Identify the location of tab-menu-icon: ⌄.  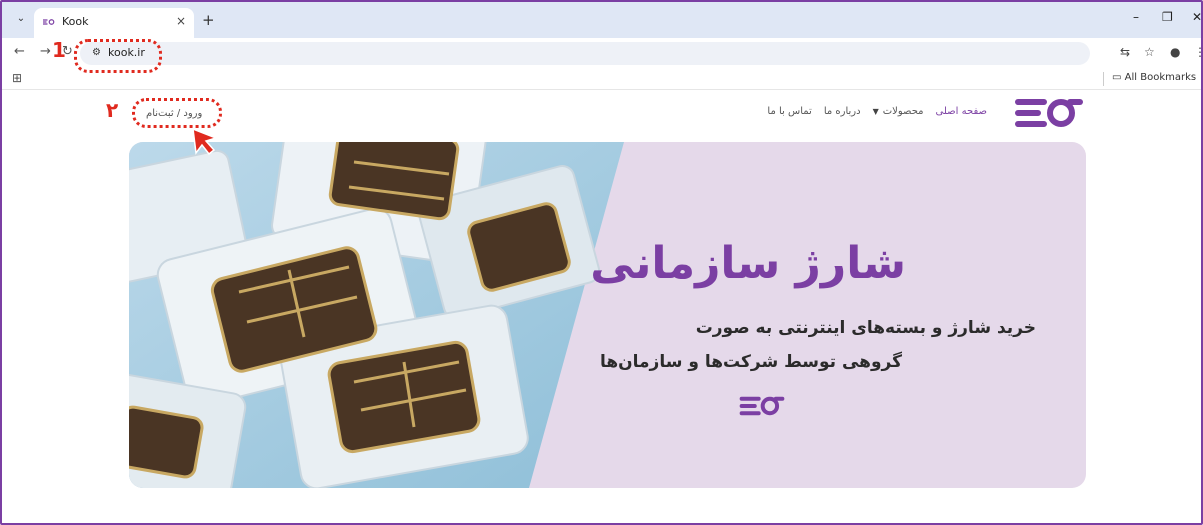
(21, 19).